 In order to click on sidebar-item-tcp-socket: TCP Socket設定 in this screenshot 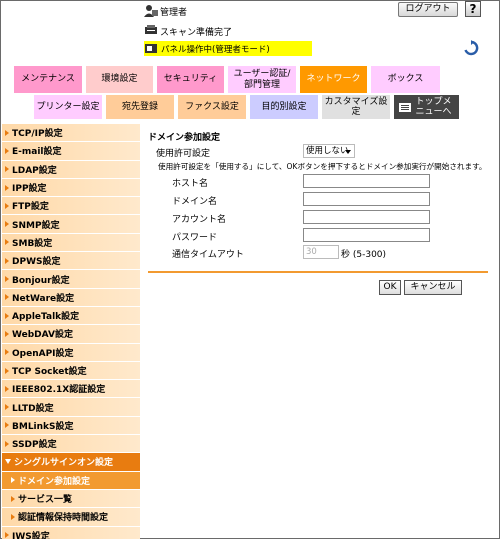, I will do `click(71, 371)`.